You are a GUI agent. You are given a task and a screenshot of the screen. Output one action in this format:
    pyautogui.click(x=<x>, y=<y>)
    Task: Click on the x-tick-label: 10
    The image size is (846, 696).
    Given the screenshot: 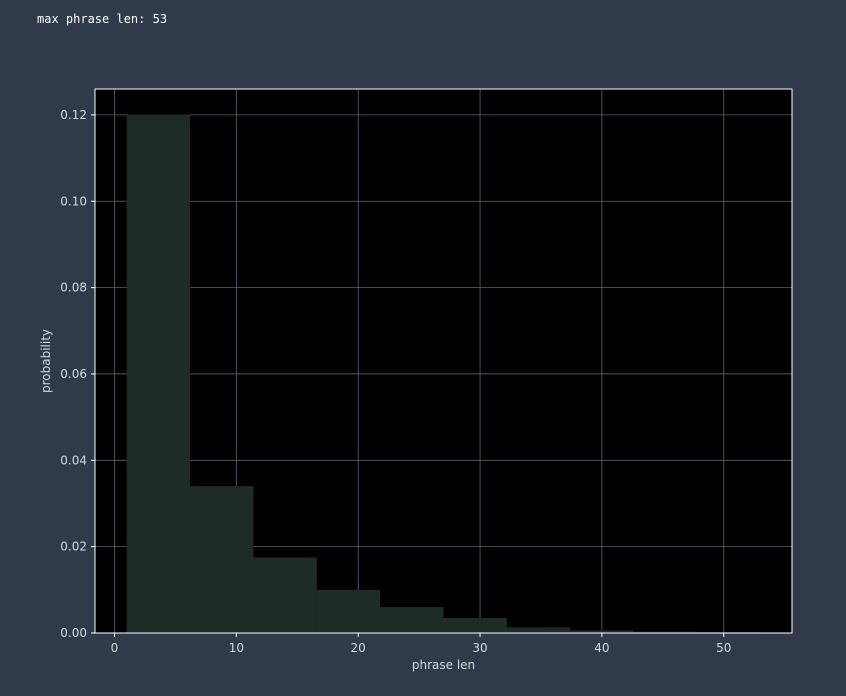 What is the action you would take?
    pyautogui.click(x=236, y=648)
    